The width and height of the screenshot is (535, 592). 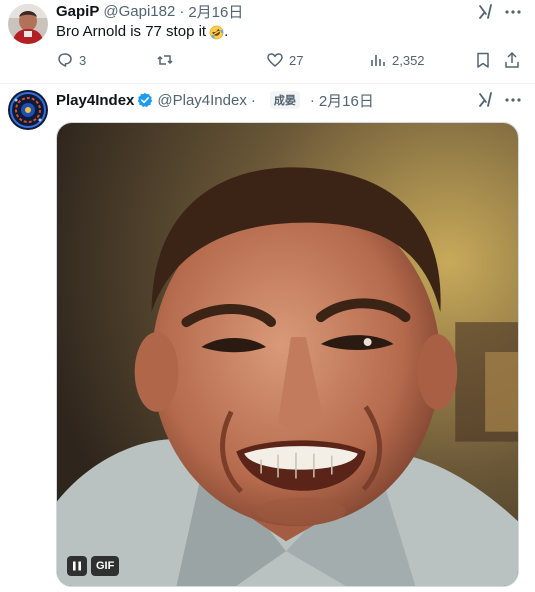 I want to click on tweet-text-end: ., so click(x=226, y=31).